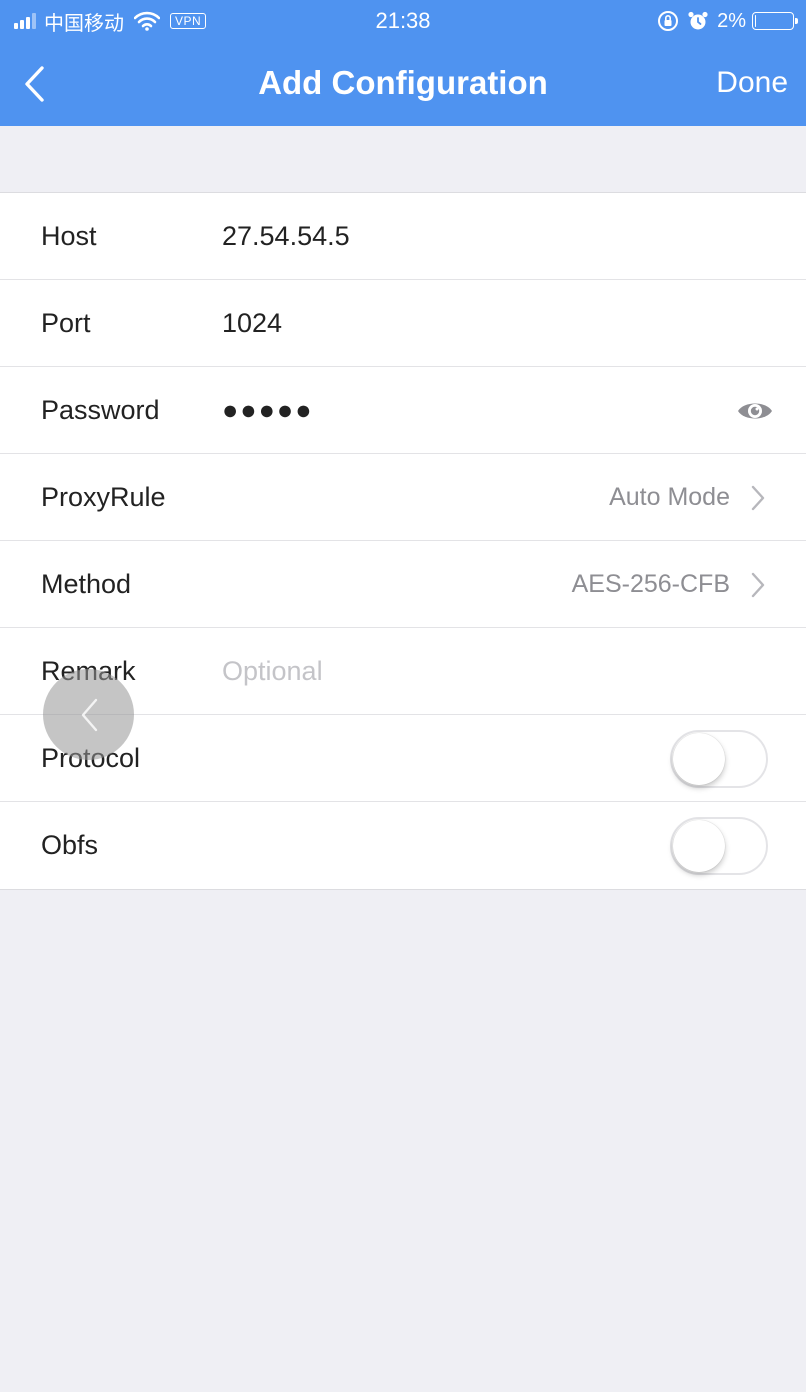 This screenshot has width=806, height=1392. I want to click on port-input: 1024, so click(252, 323).